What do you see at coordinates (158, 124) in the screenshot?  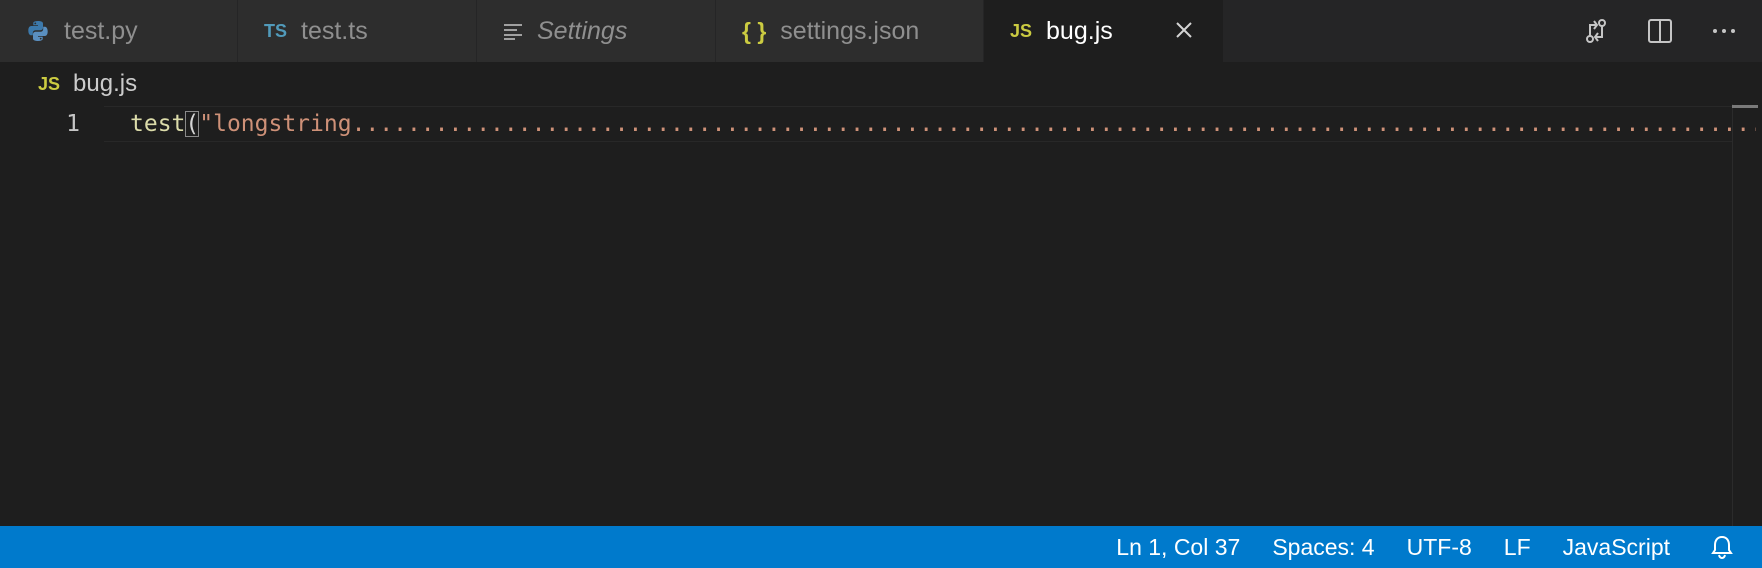 I see `function-token: test` at bounding box center [158, 124].